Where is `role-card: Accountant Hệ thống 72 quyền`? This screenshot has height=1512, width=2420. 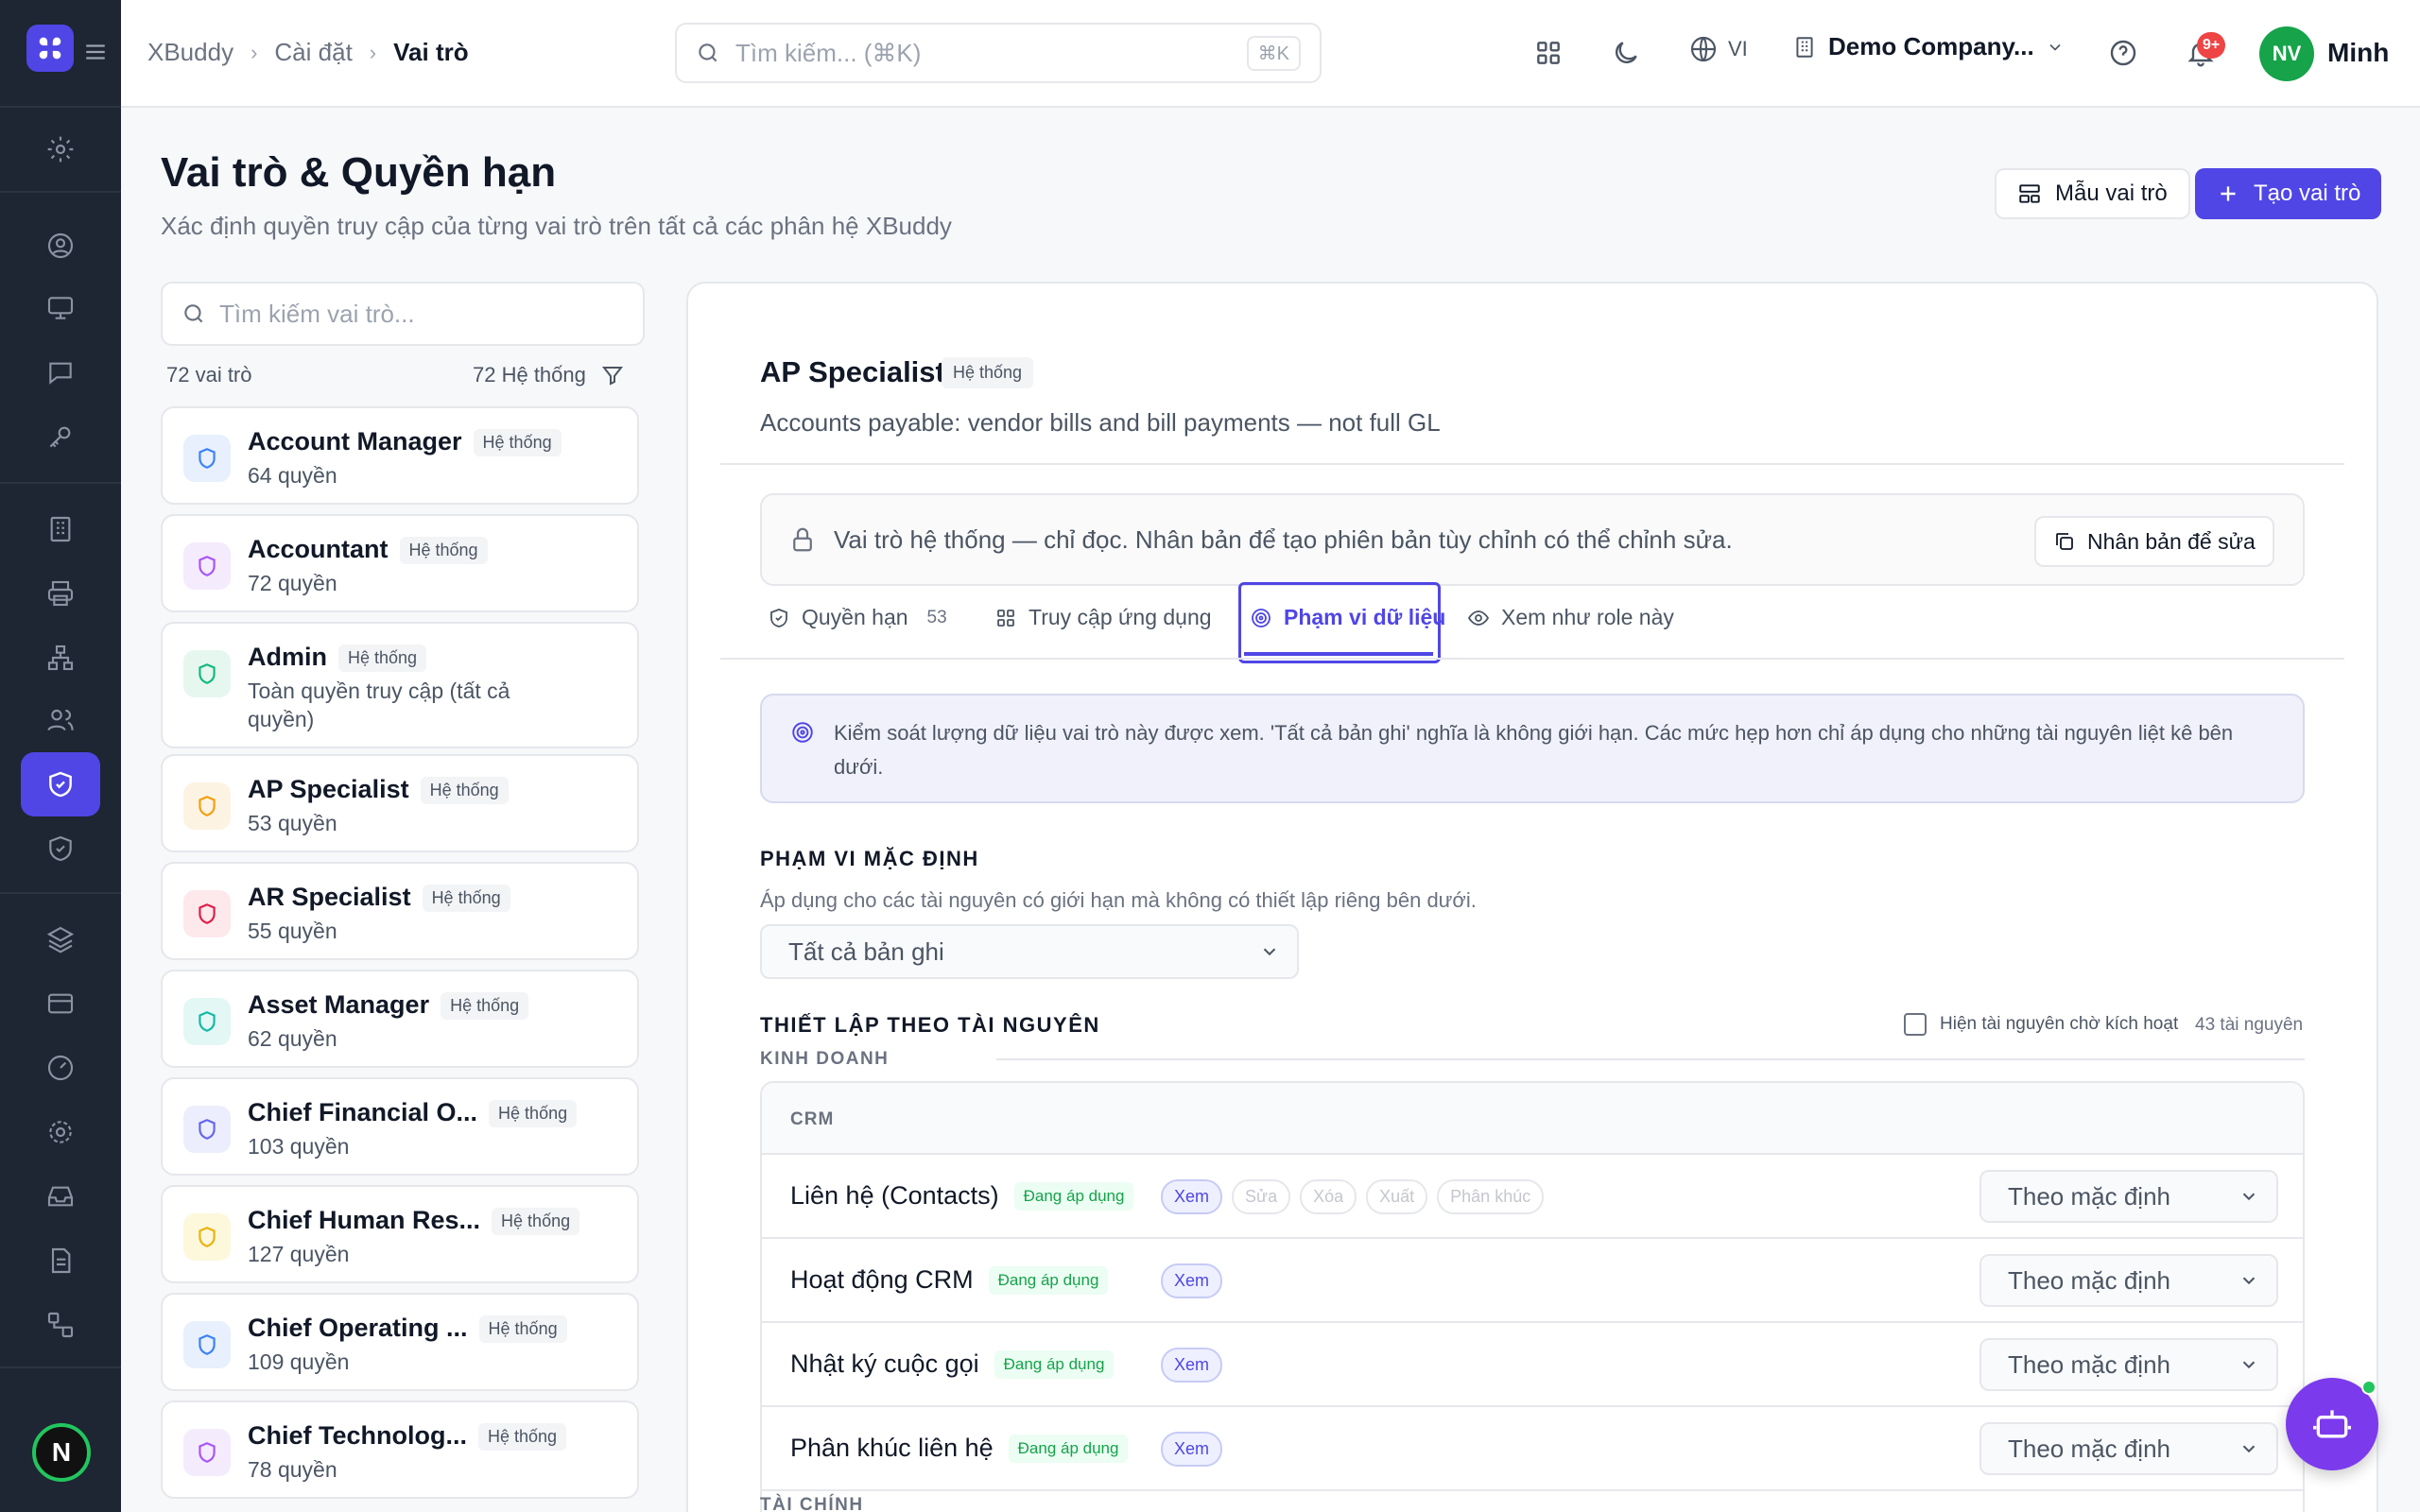 role-card: Accountant Hệ thống 72 quyền is located at coordinates (400, 563).